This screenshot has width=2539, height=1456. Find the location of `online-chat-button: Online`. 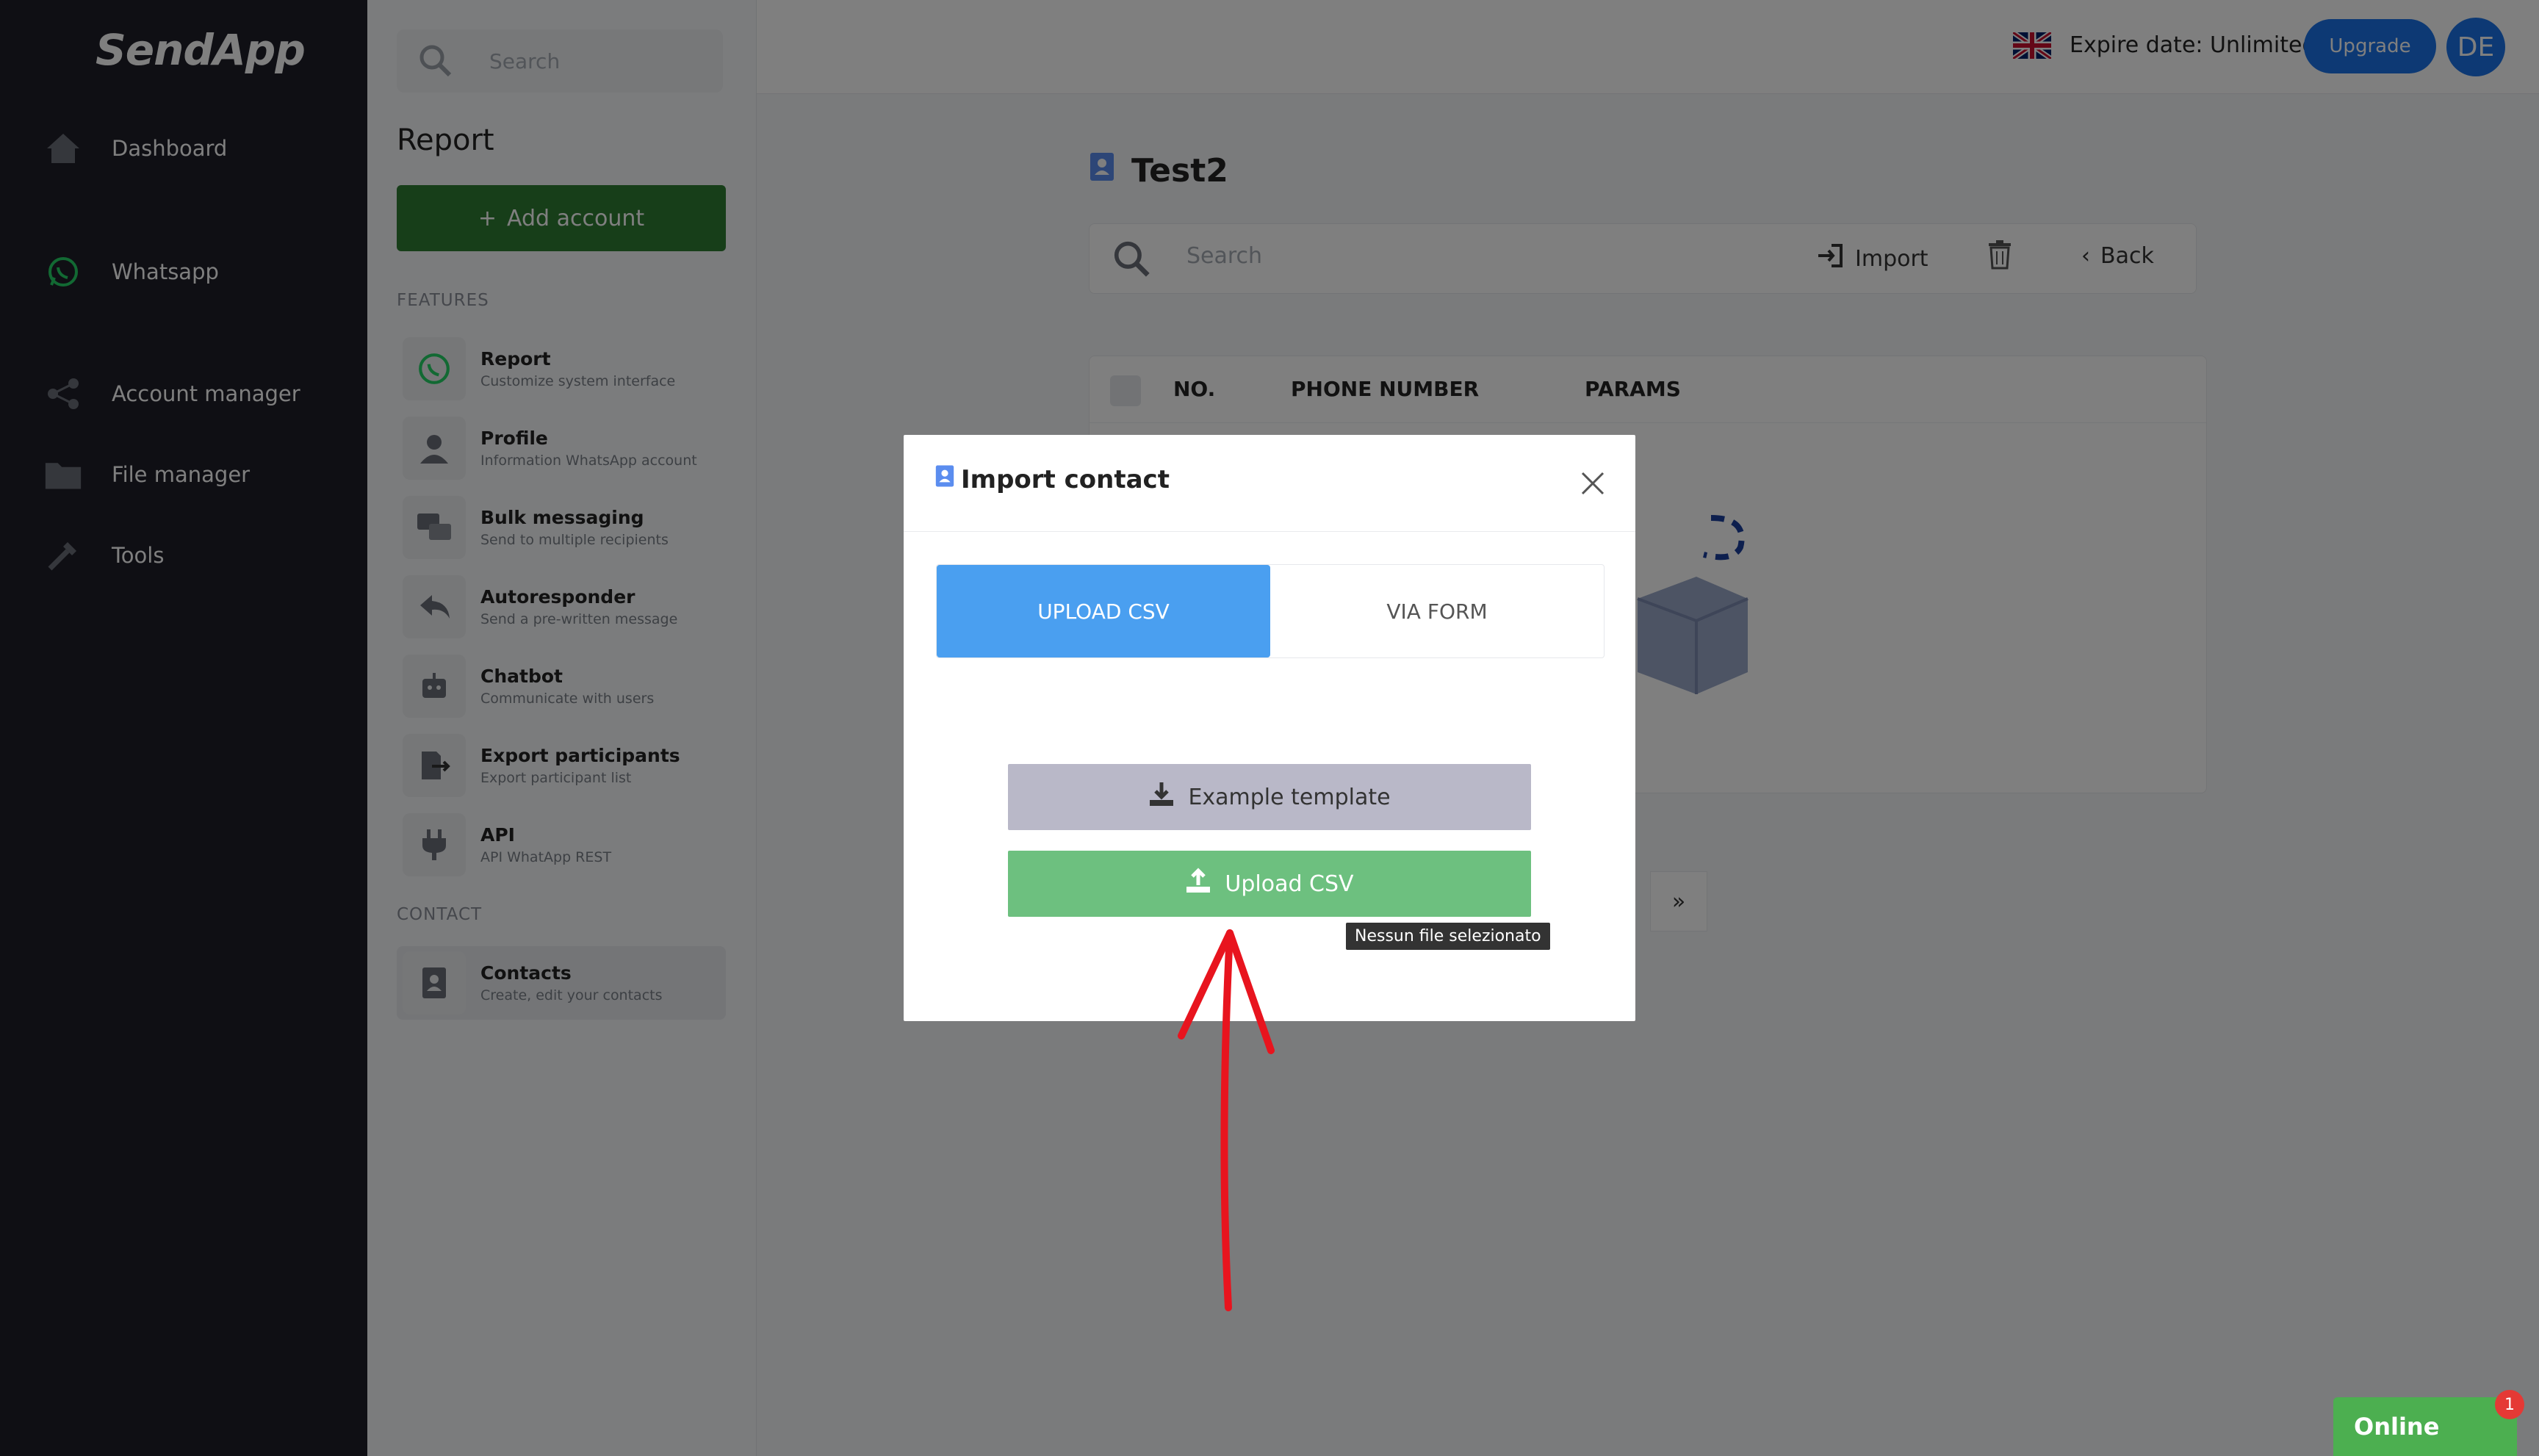

online-chat-button: Online is located at coordinates (2425, 1426).